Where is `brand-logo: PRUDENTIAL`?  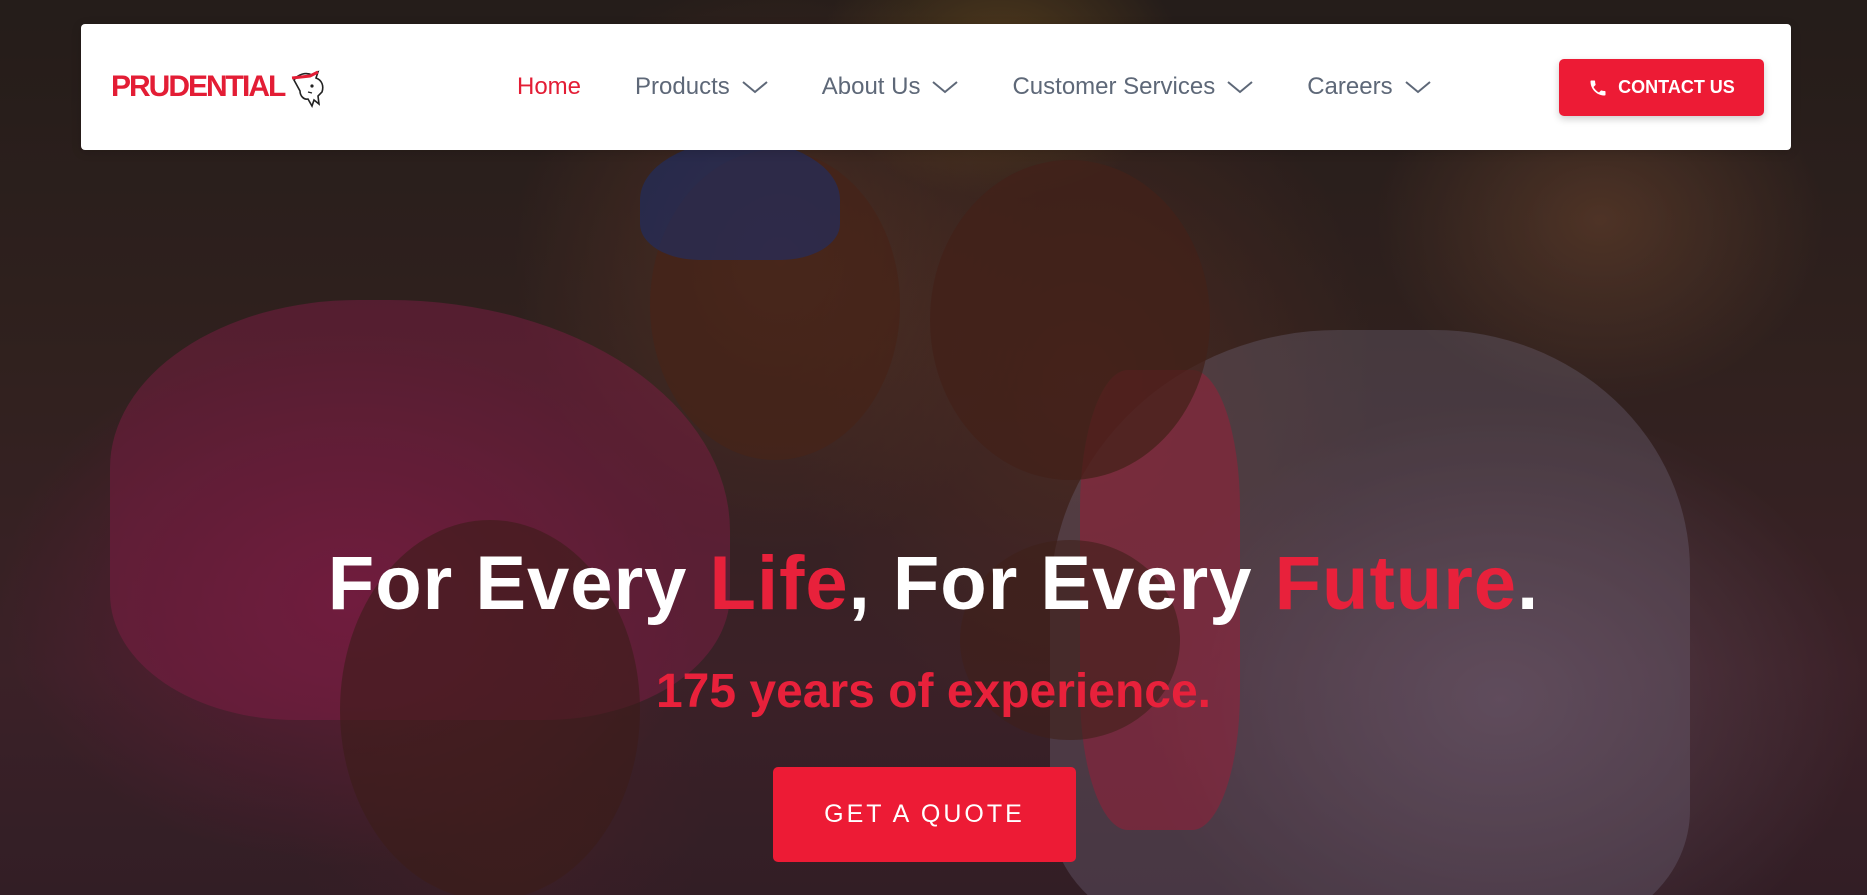 brand-logo: PRUDENTIAL is located at coordinates (221, 87).